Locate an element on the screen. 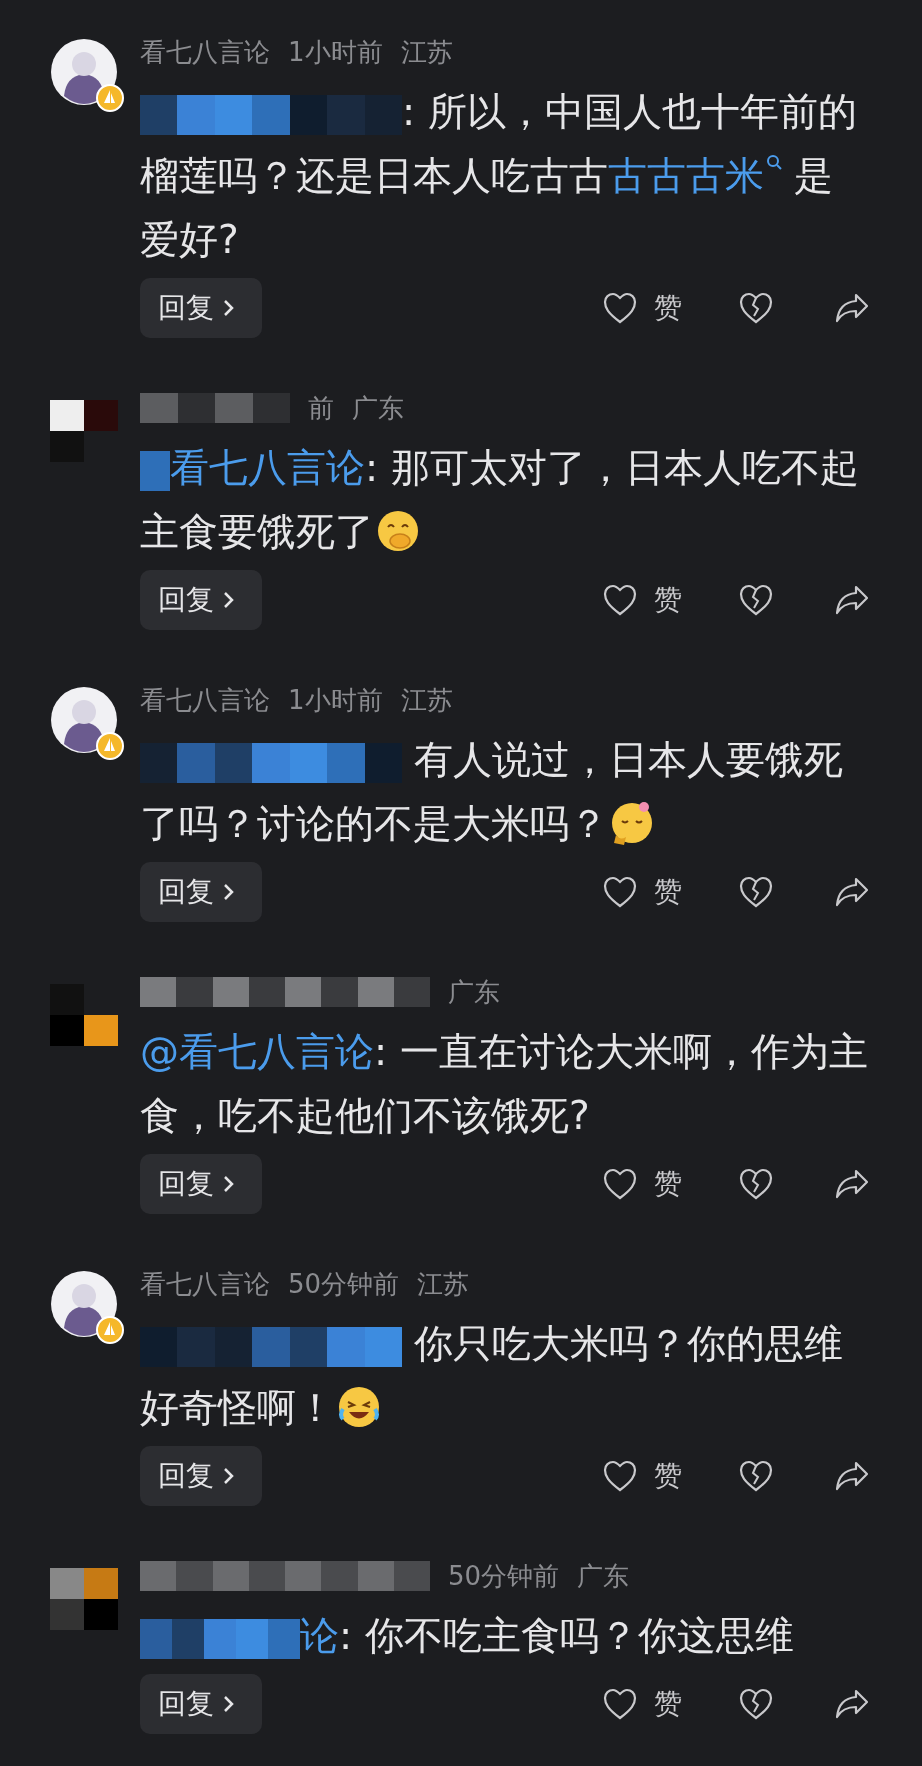  search-link: 古古古米 is located at coordinates (686, 175).